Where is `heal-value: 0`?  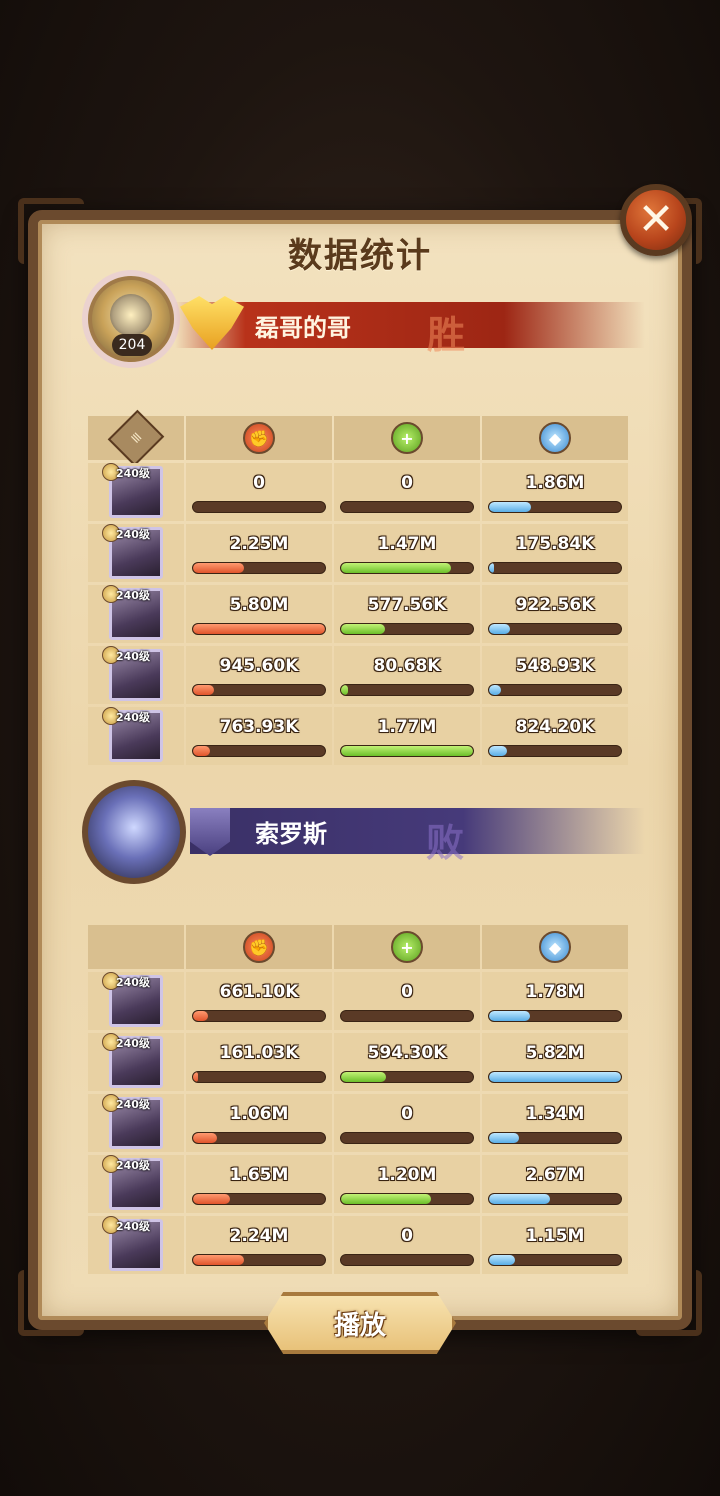
heal-value: 0 is located at coordinates (407, 1114).